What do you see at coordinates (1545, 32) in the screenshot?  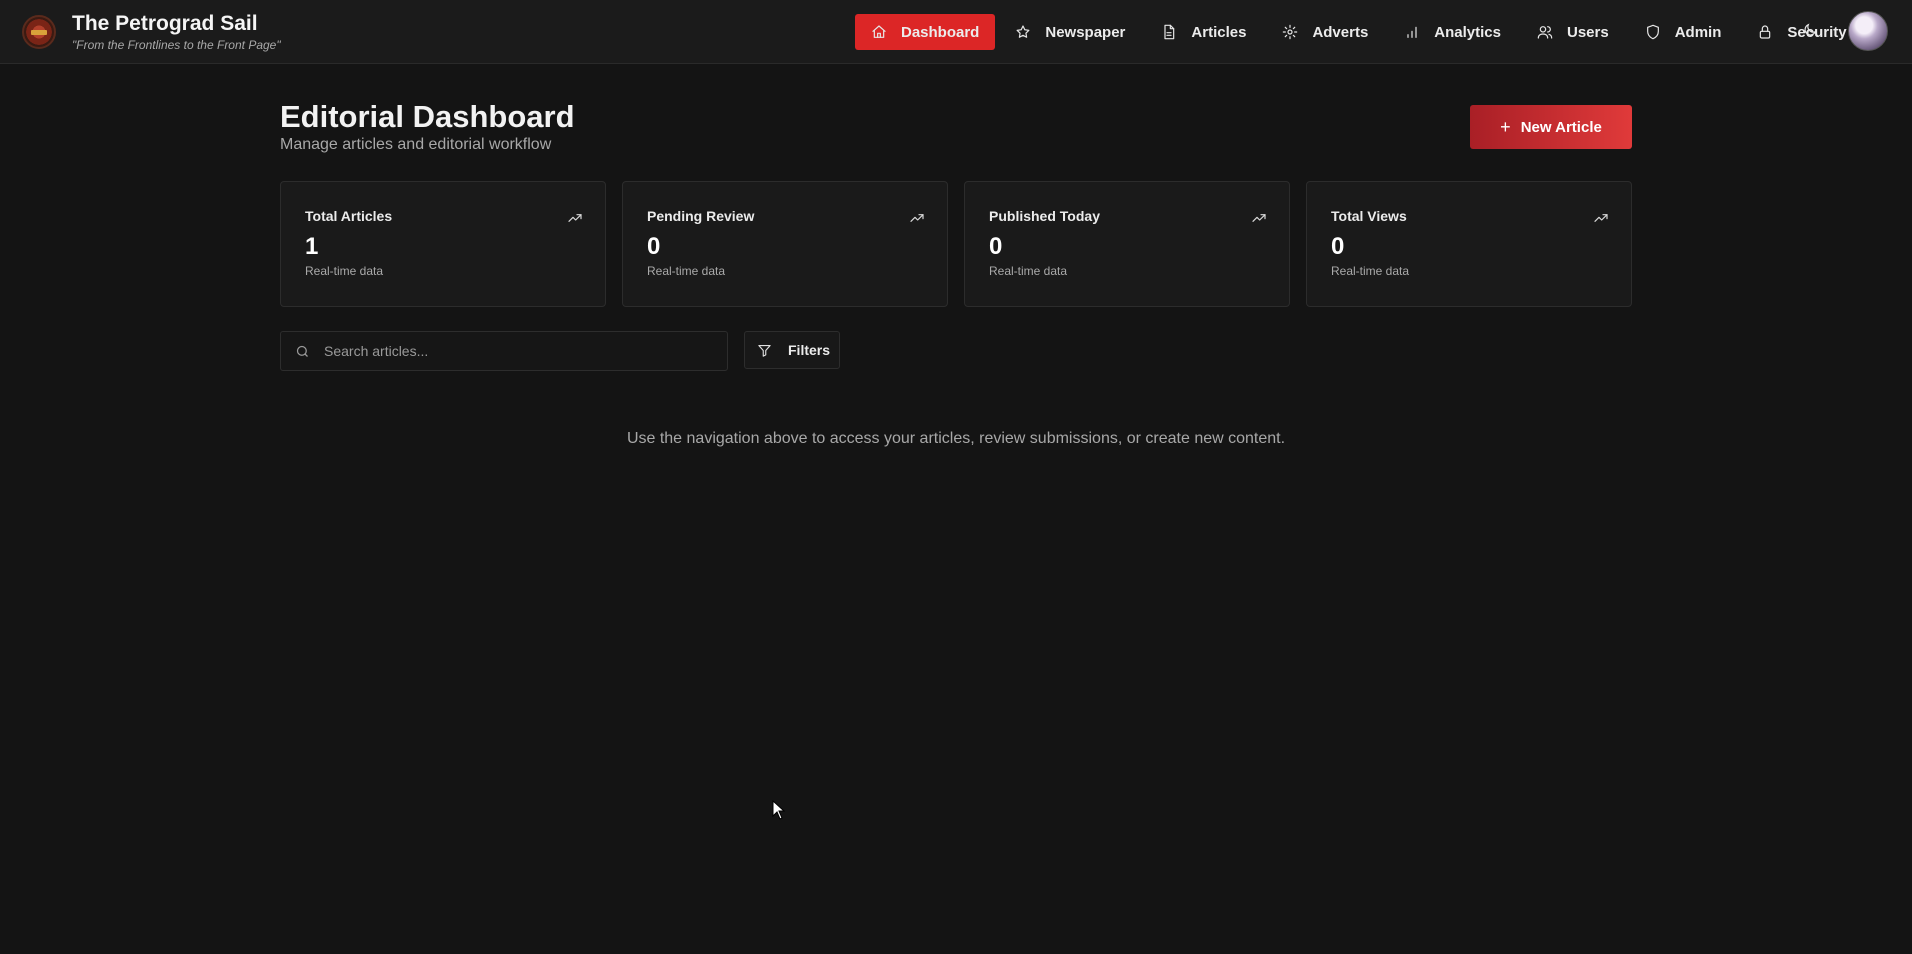 I see `users-icon` at bounding box center [1545, 32].